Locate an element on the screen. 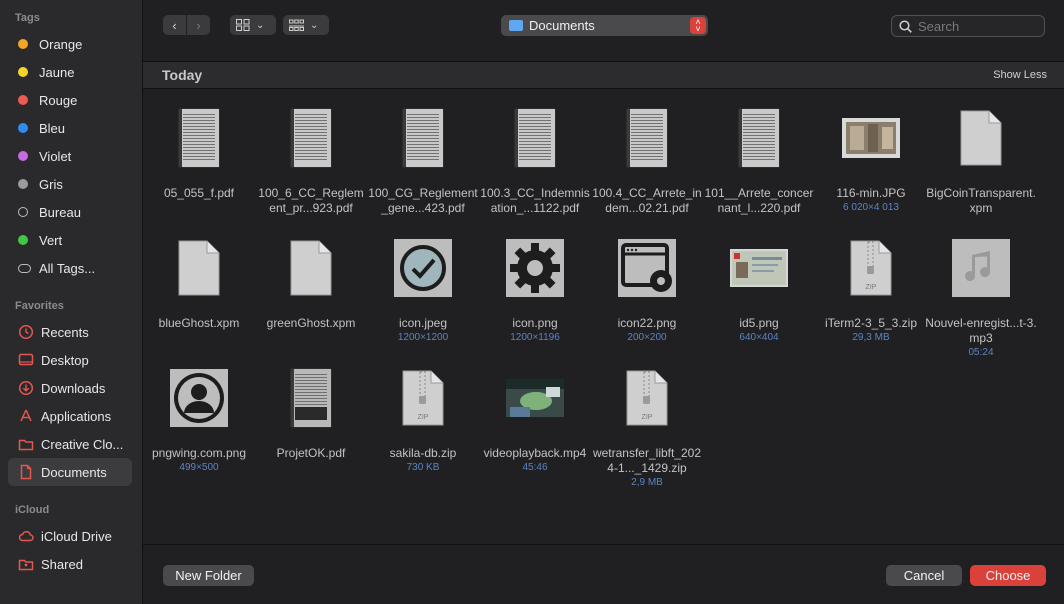  file-item: videoplayback.mp4 45:46 is located at coordinates (535, 427).